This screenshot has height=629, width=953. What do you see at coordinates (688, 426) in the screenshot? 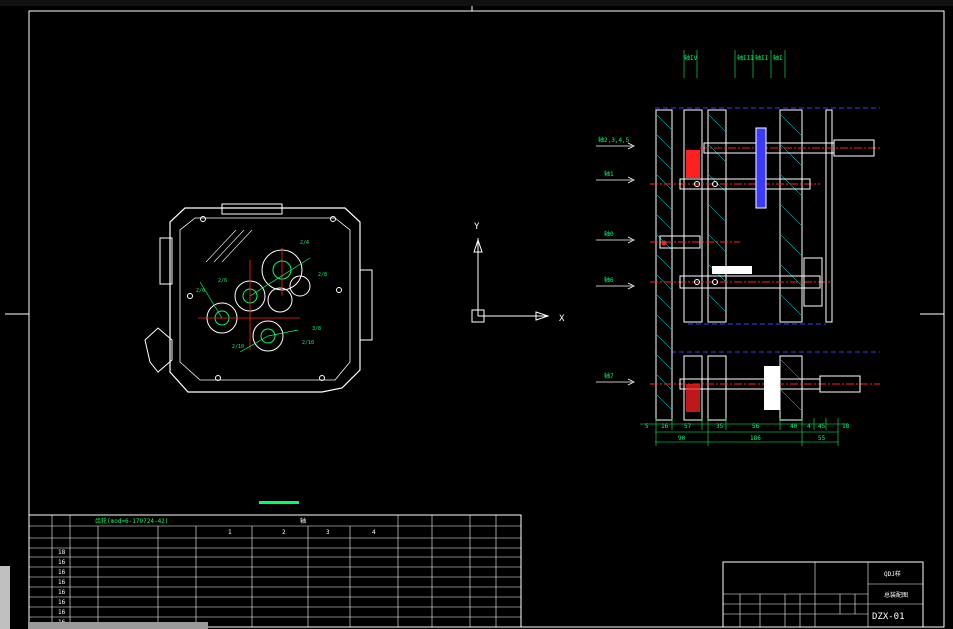
I see `dimension-label: 57` at bounding box center [688, 426].